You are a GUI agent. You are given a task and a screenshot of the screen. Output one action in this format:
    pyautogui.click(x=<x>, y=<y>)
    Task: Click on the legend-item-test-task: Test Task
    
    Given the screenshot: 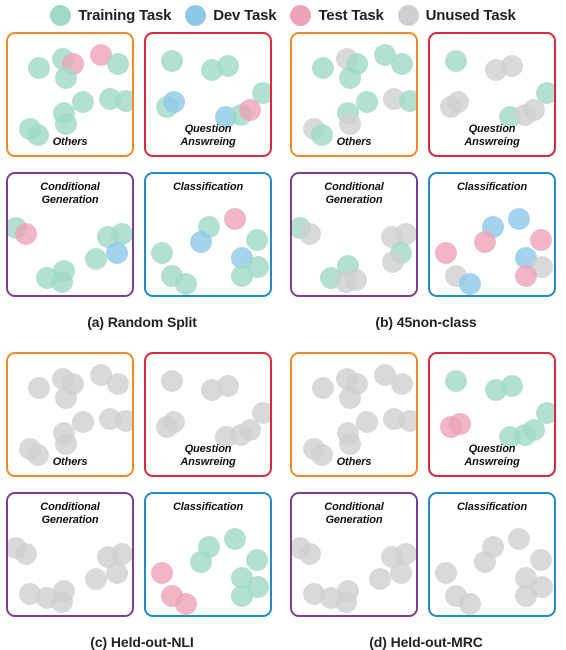 What is the action you would take?
    pyautogui.click(x=337, y=15)
    